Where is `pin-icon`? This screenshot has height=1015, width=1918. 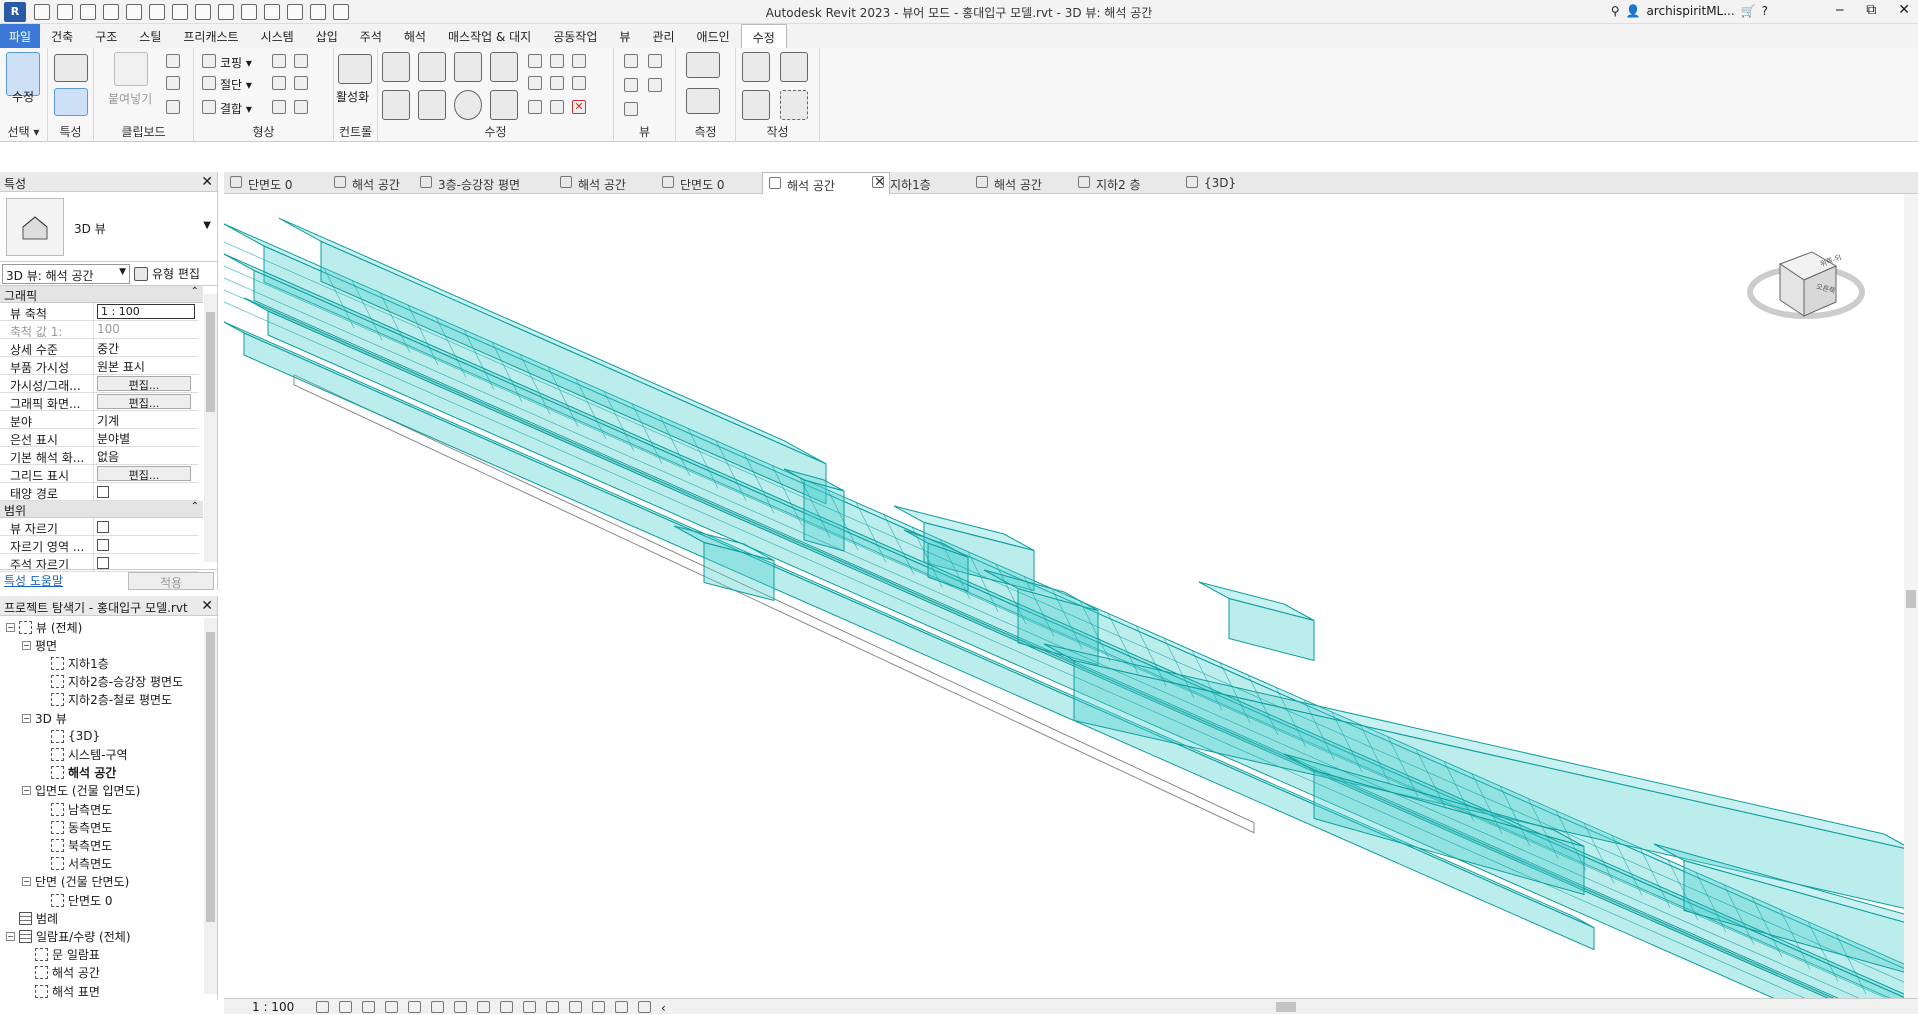
pin-icon is located at coordinates (579, 83).